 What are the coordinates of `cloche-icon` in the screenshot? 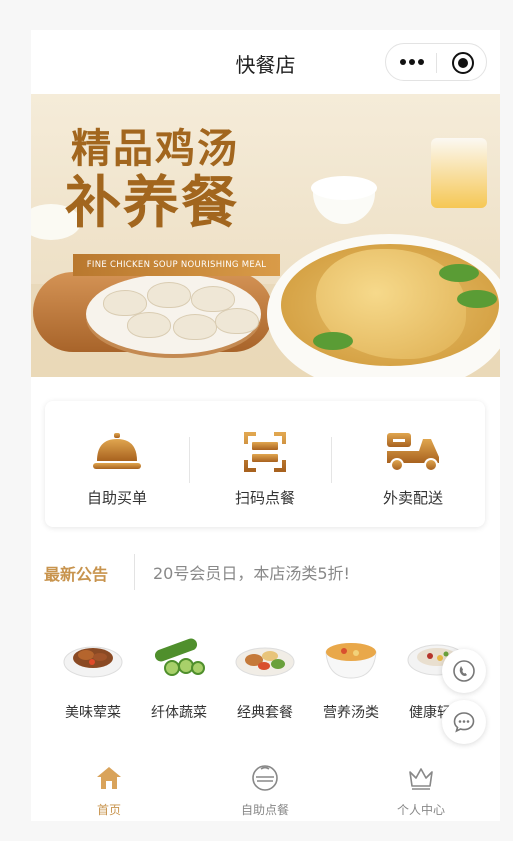 It's located at (117, 451).